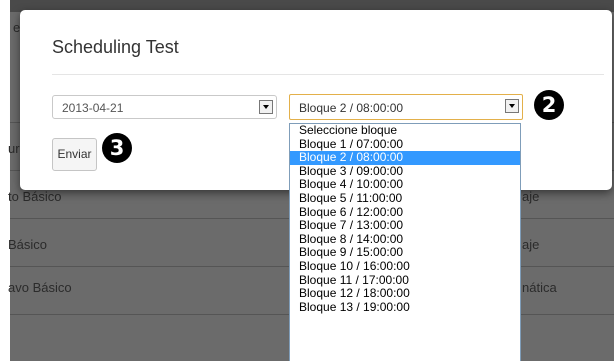 This screenshot has height=361, width=614. What do you see at coordinates (351, 108) in the screenshot?
I see `bloque-select-value: Bloque 2 / 08:00:00` at bounding box center [351, 108].